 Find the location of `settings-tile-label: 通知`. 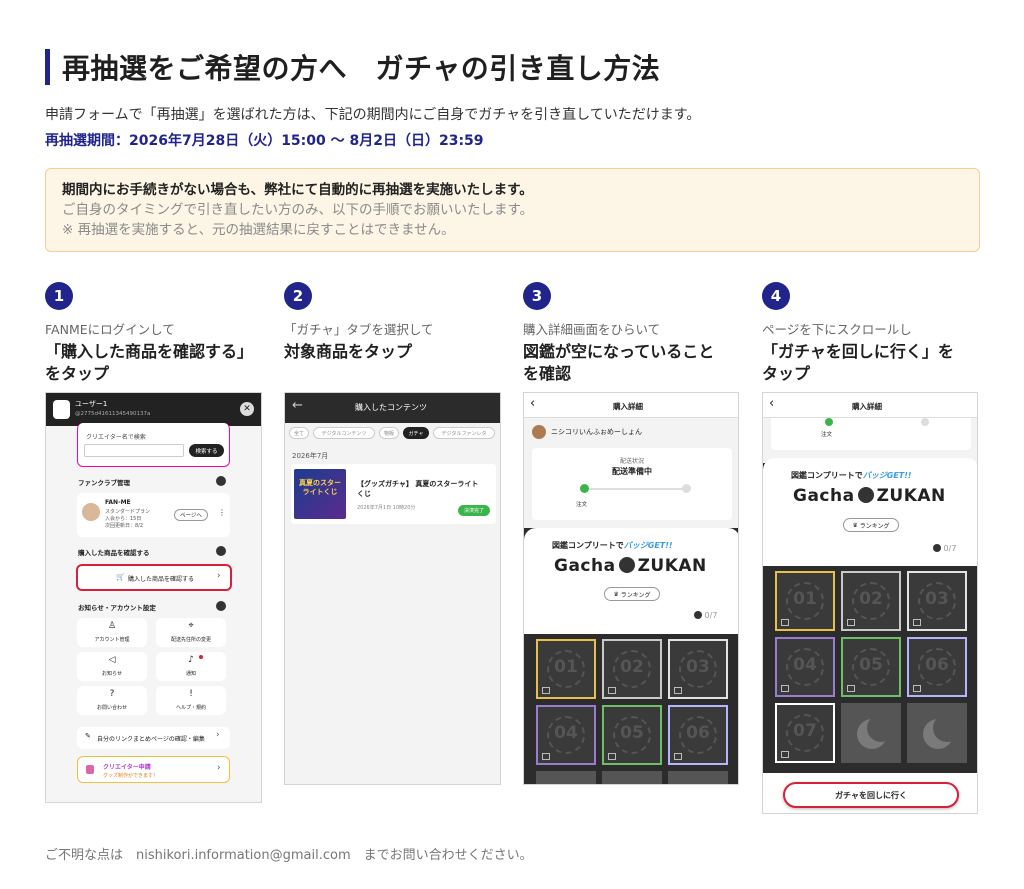

settings-tile-label: 通知 is located at coordinates (190, 674).